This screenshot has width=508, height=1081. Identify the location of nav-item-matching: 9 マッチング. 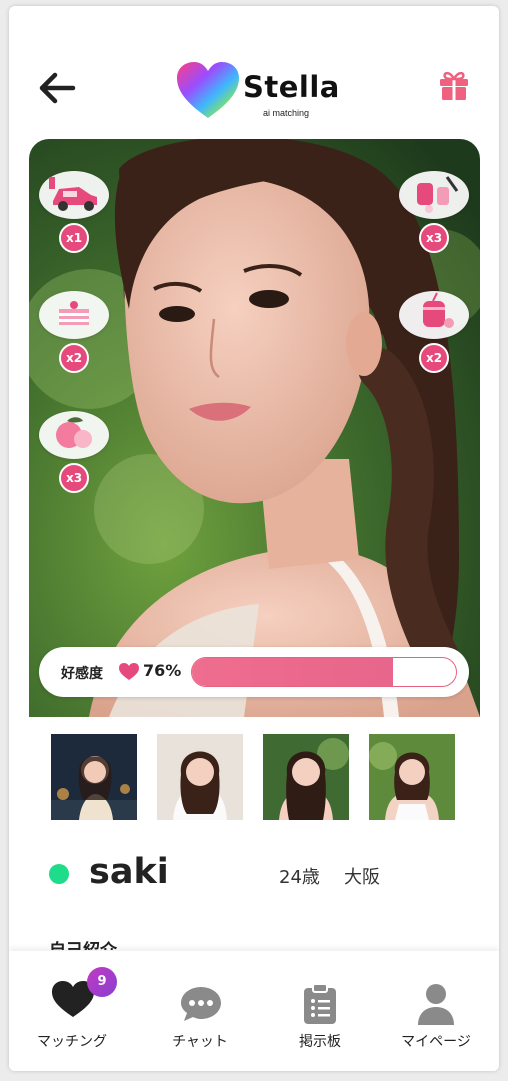
(72, 1006).